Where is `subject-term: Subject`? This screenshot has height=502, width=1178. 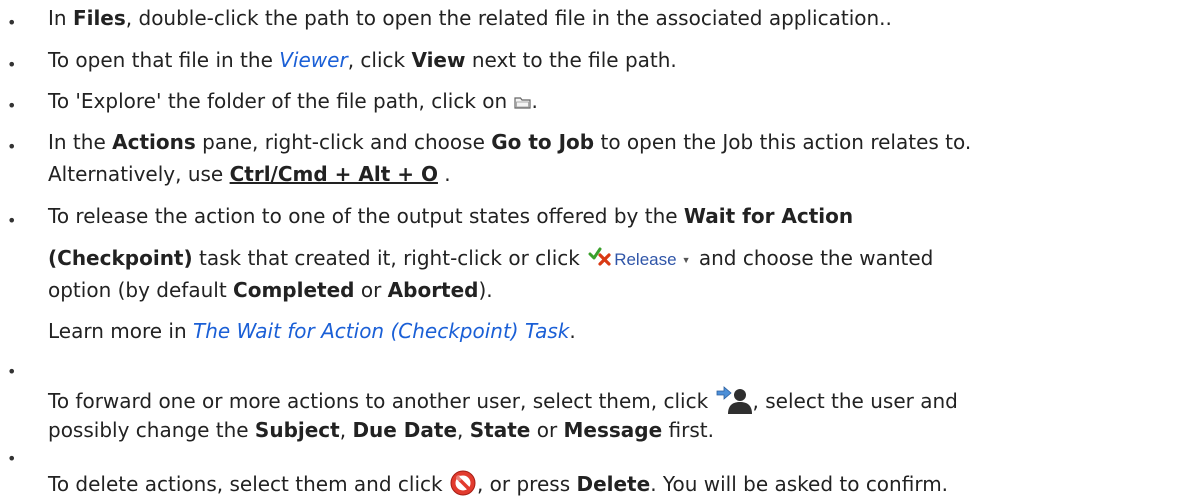 subject-term: Subject is located at coordinates (297, 430).